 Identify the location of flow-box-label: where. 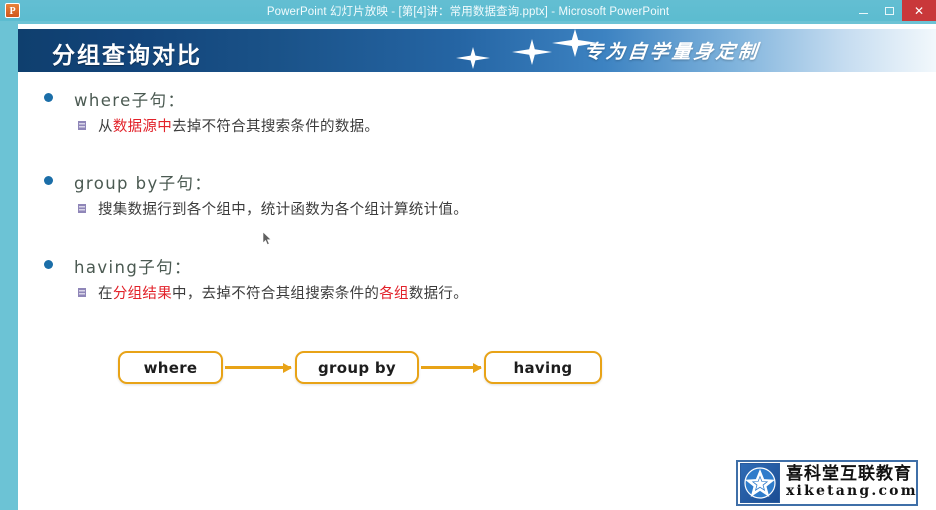
(170, 367).